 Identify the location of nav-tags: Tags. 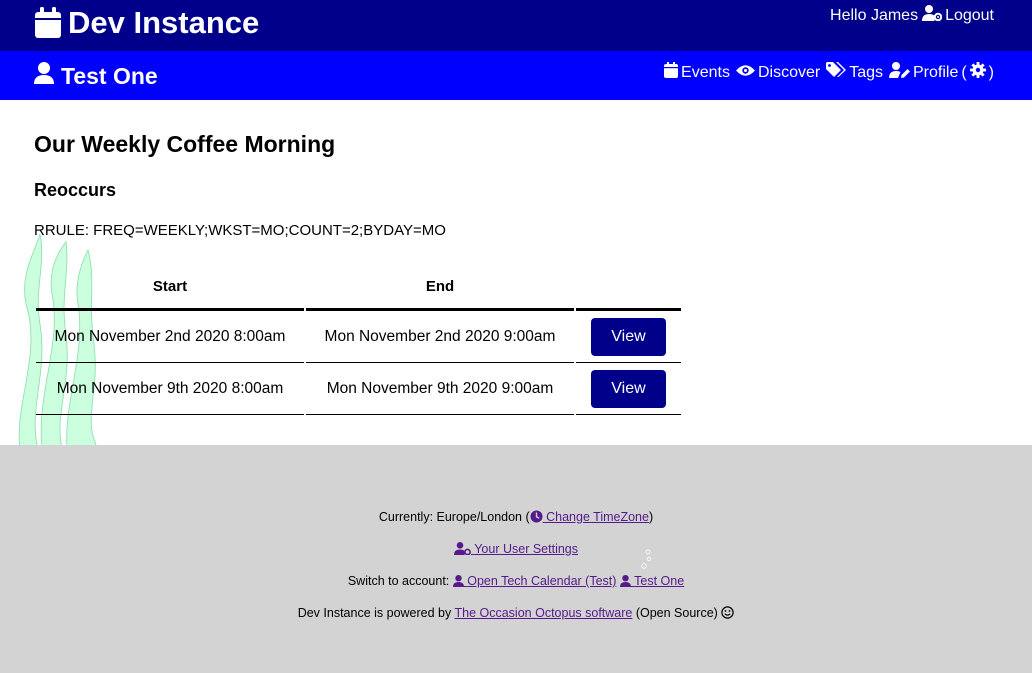
(854, 72).